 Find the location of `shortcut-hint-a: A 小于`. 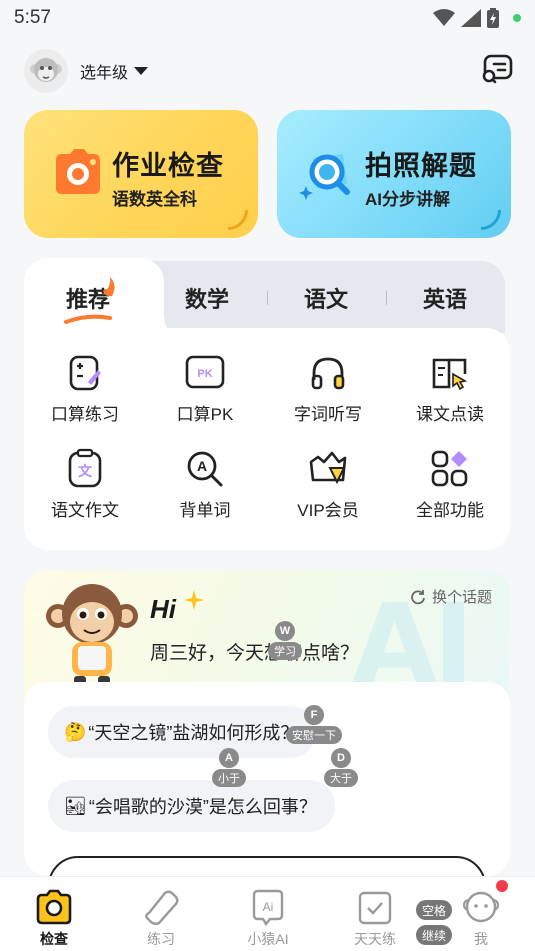

shortcut-hint-a: A 小于 is located at coordinates (229, 767).